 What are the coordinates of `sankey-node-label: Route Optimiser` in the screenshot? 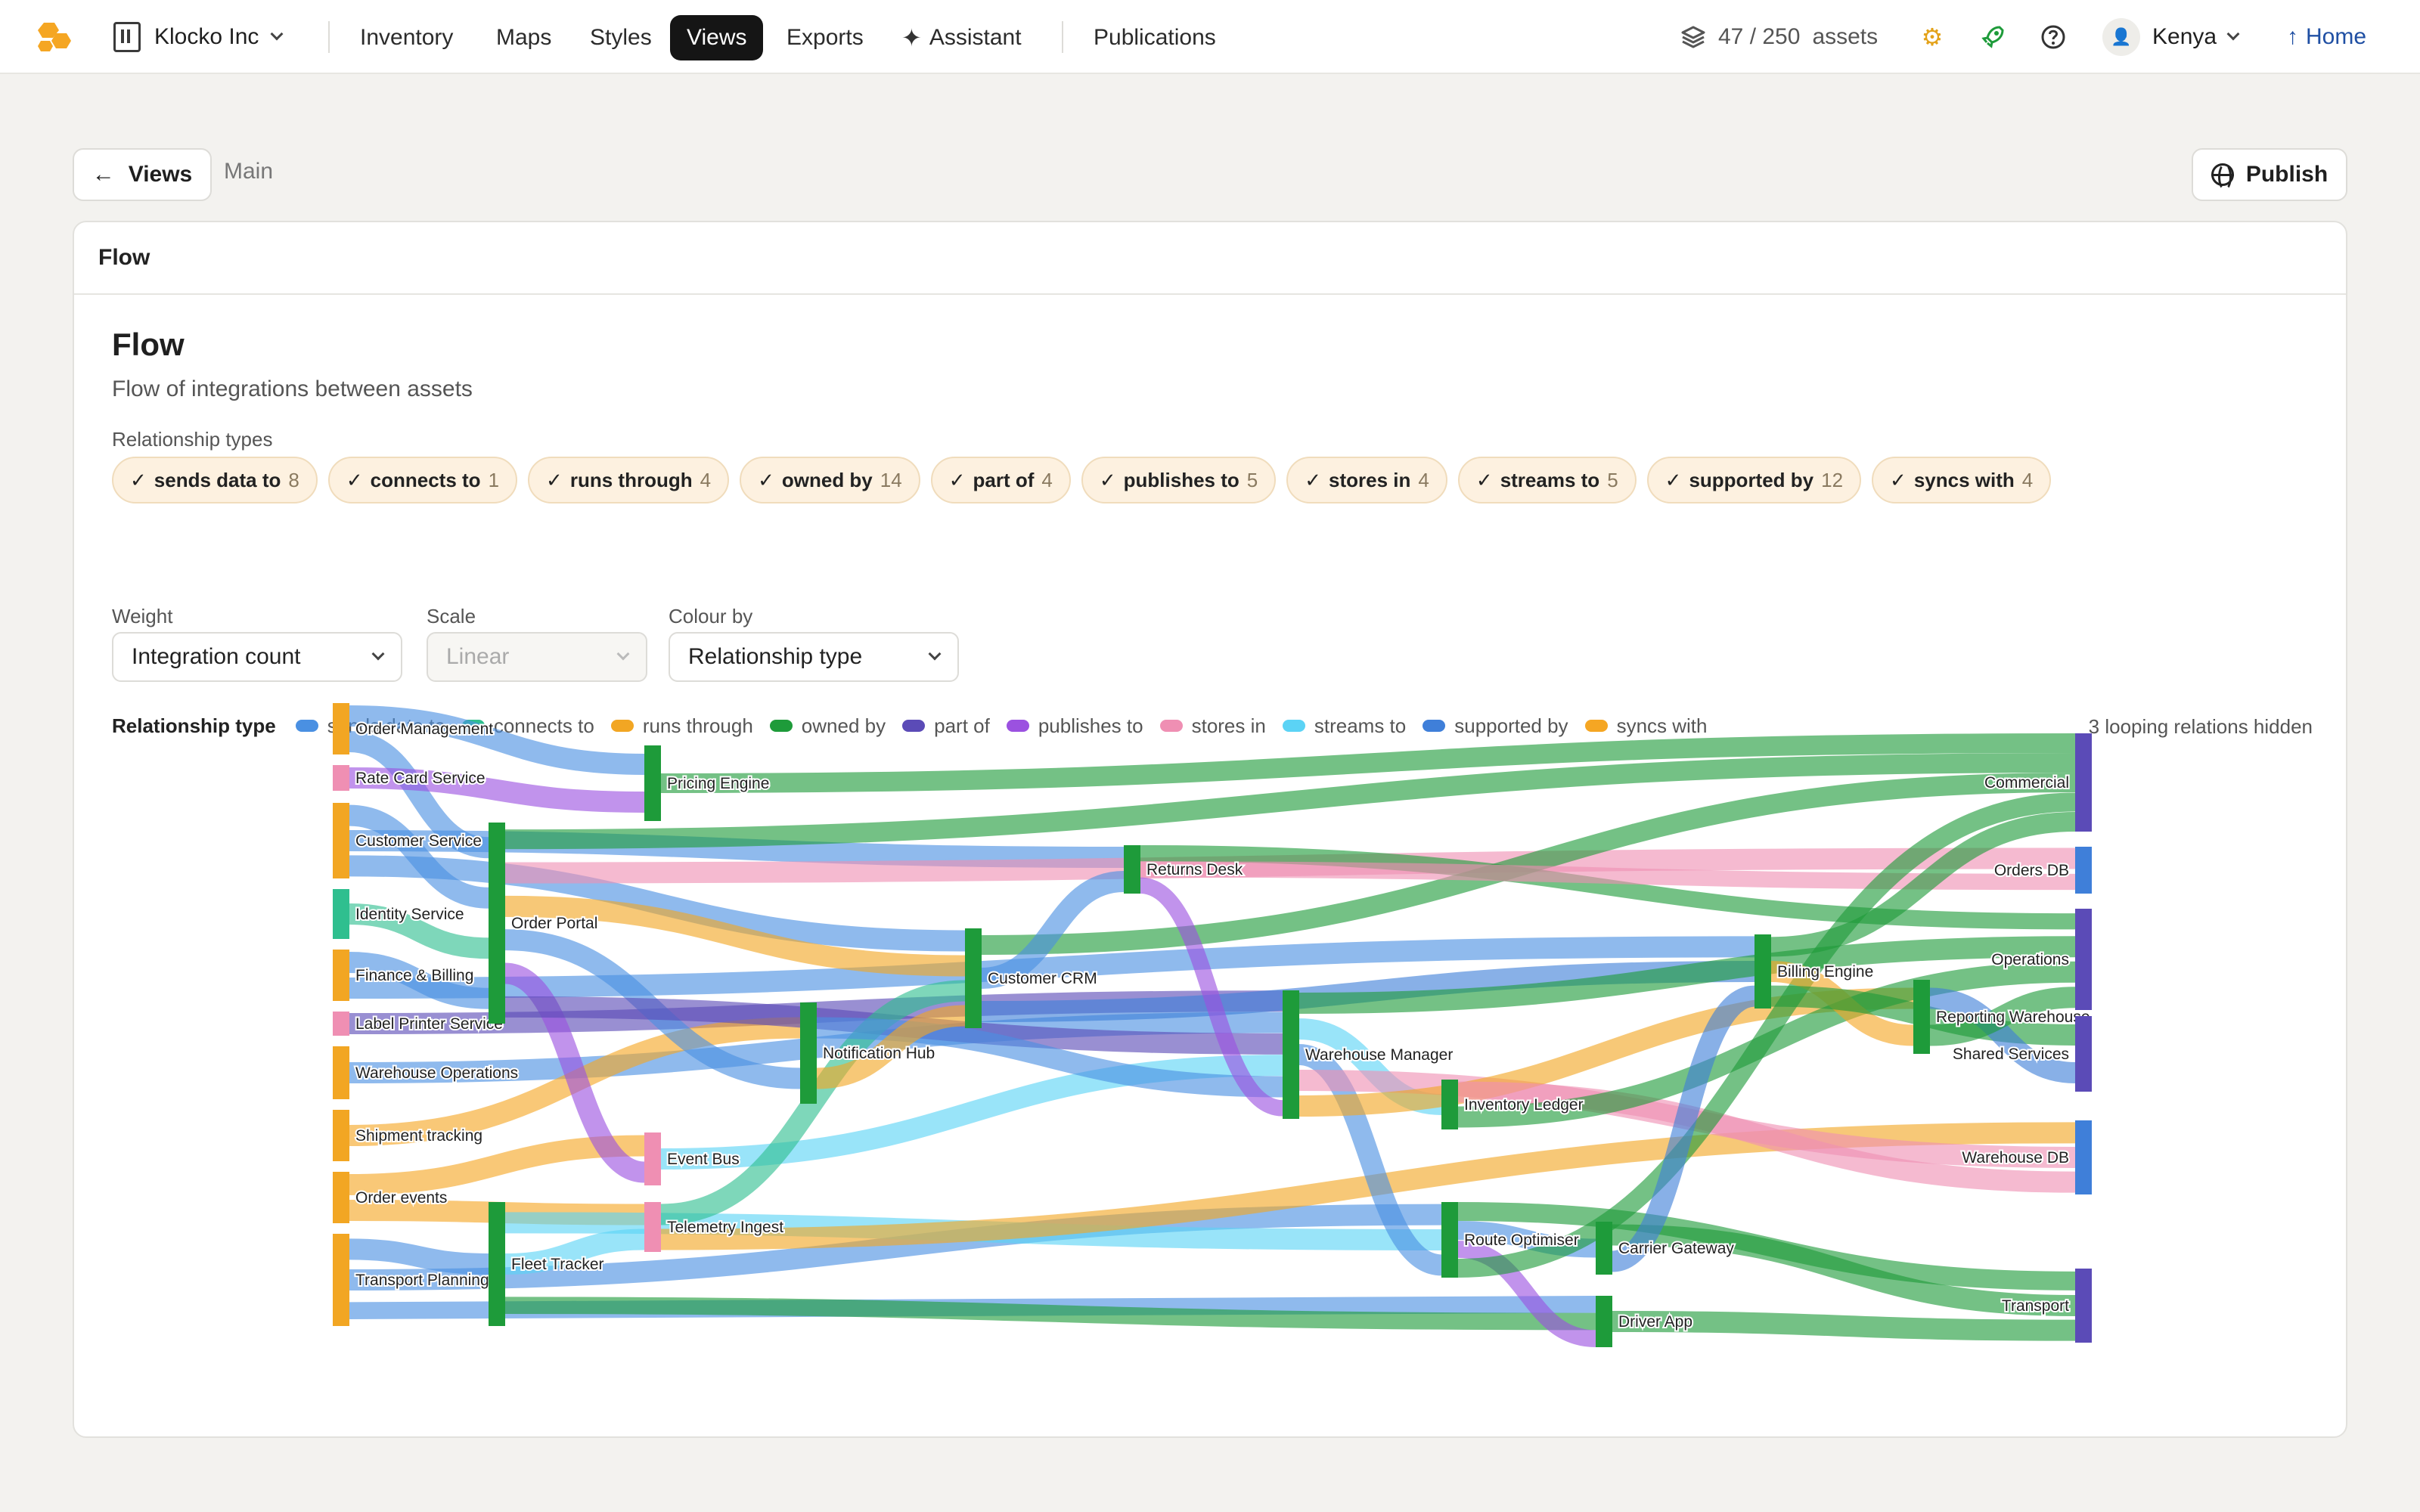 It's located at (1521, 1240).